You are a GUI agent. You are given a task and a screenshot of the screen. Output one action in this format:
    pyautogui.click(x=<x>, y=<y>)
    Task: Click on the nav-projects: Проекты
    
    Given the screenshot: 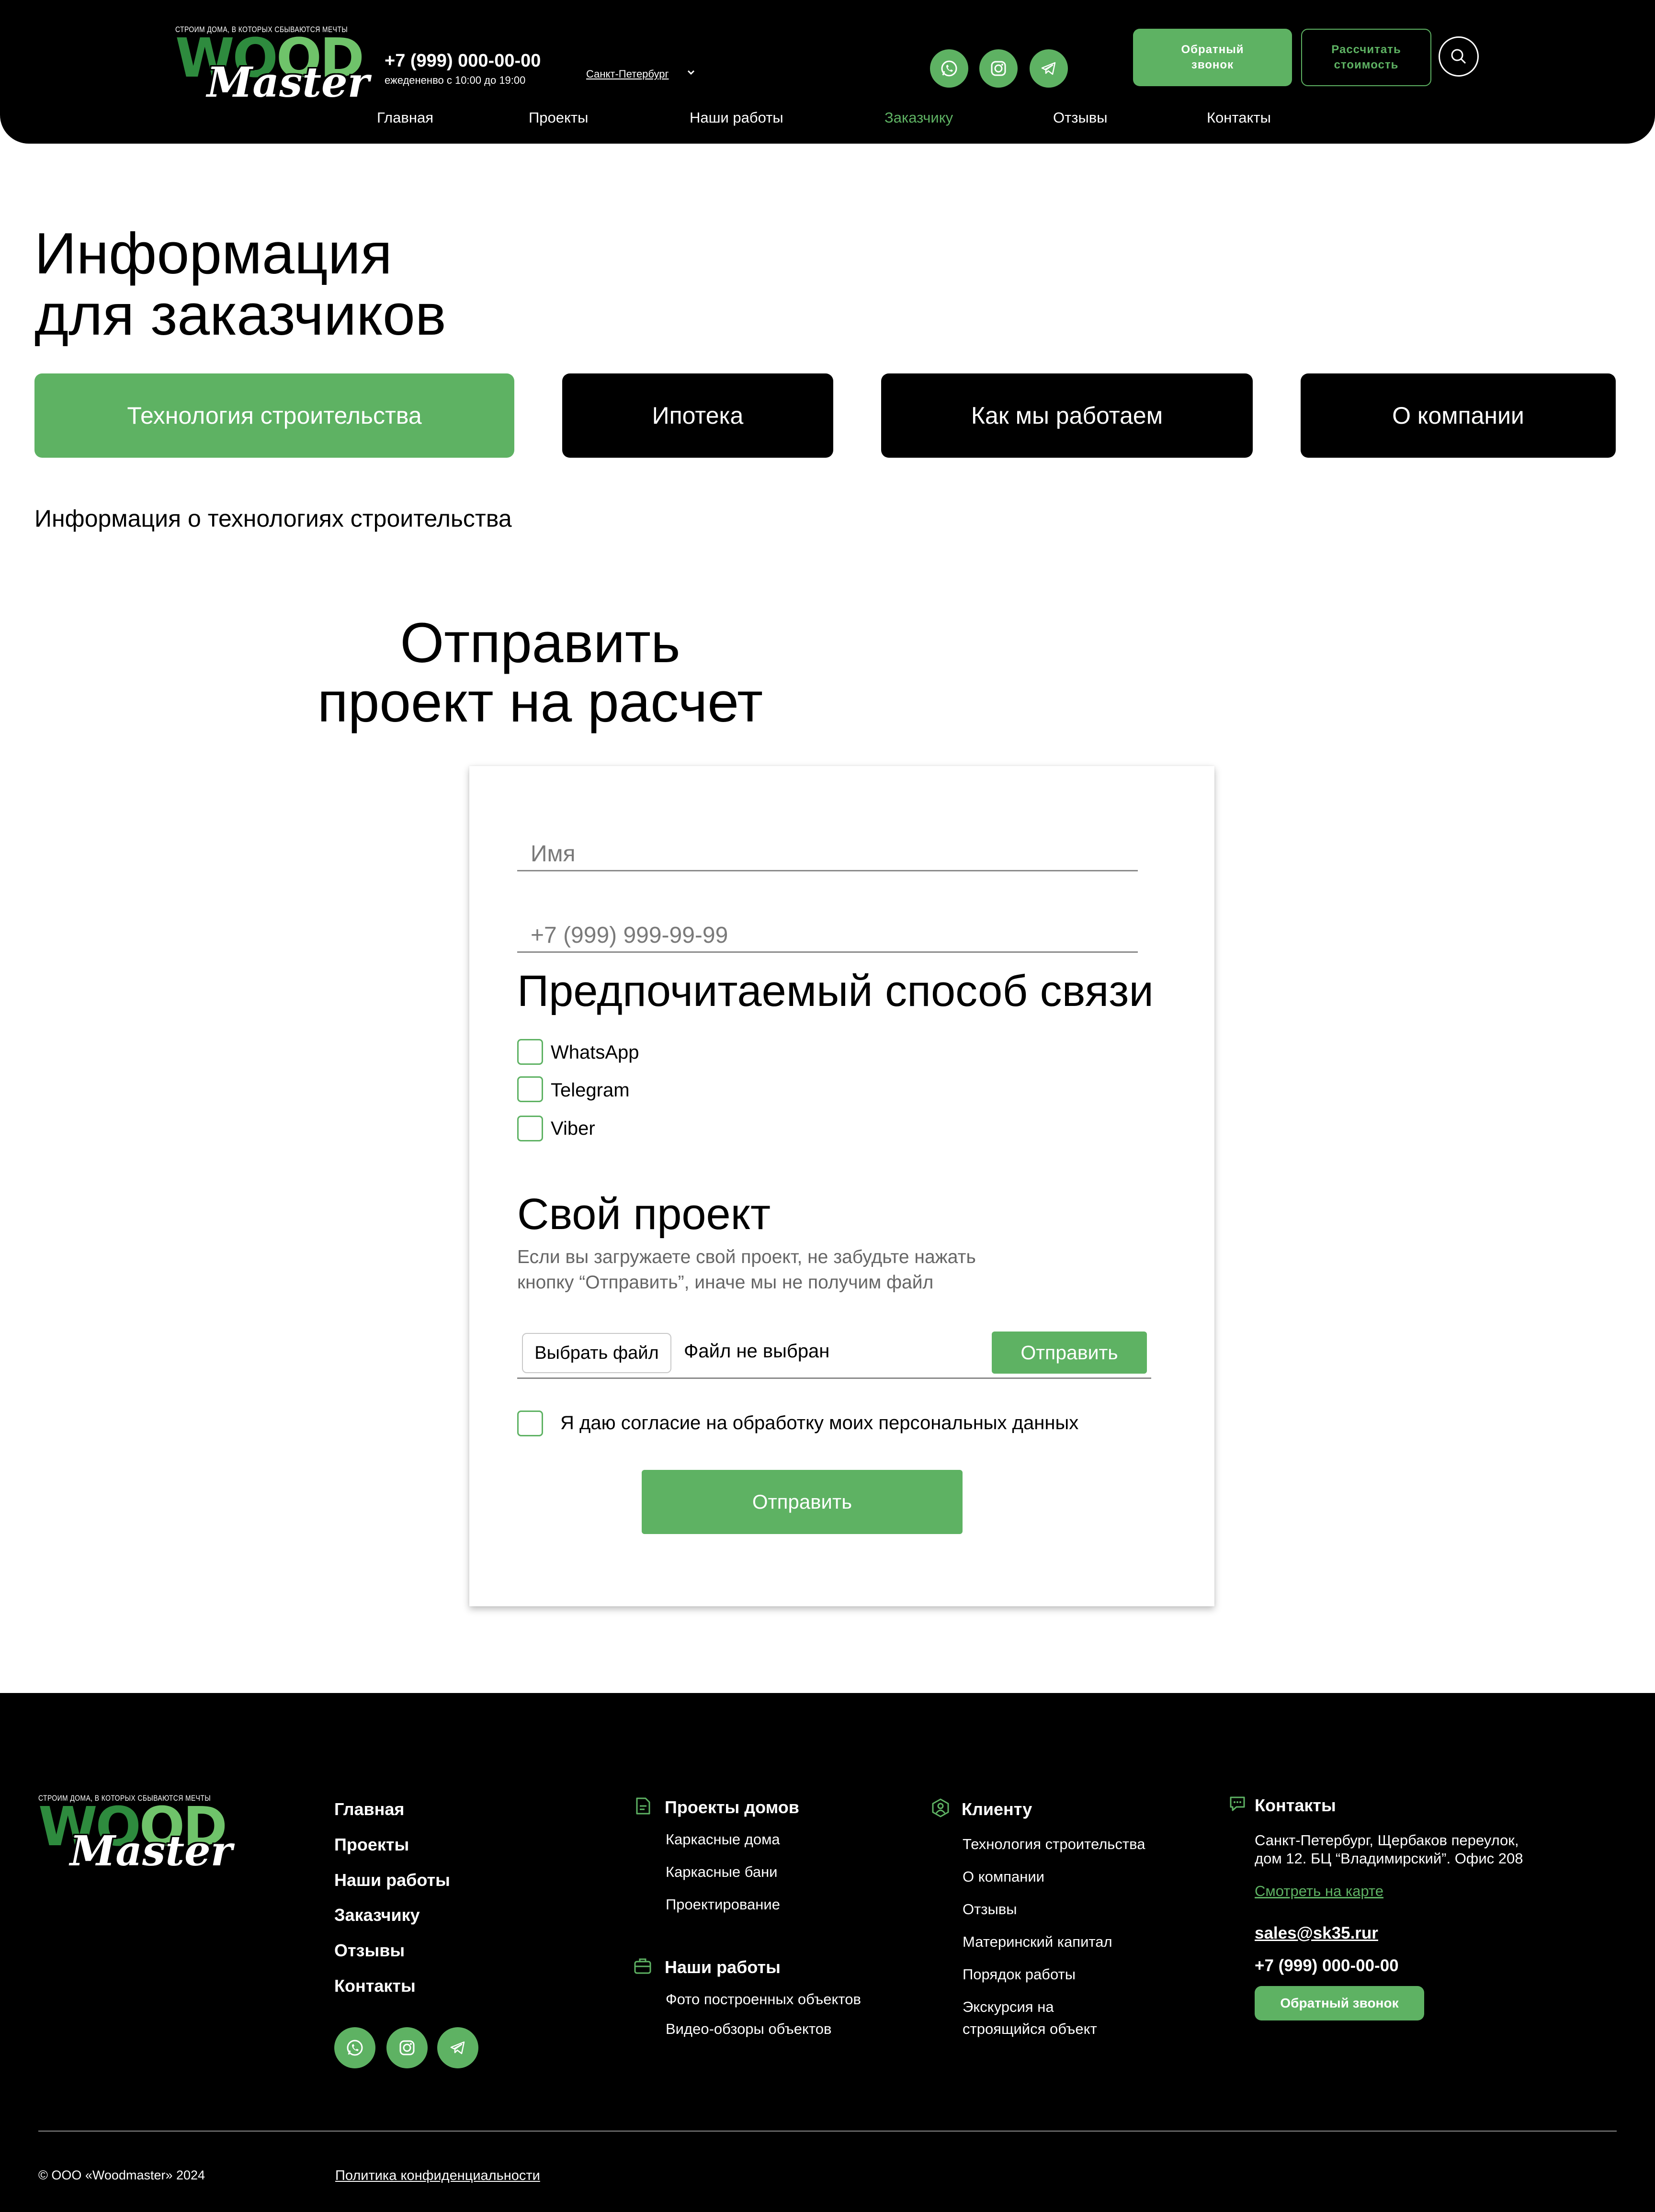 What is the action you would take?
    pyautogui.click(x=559, y=117)
    